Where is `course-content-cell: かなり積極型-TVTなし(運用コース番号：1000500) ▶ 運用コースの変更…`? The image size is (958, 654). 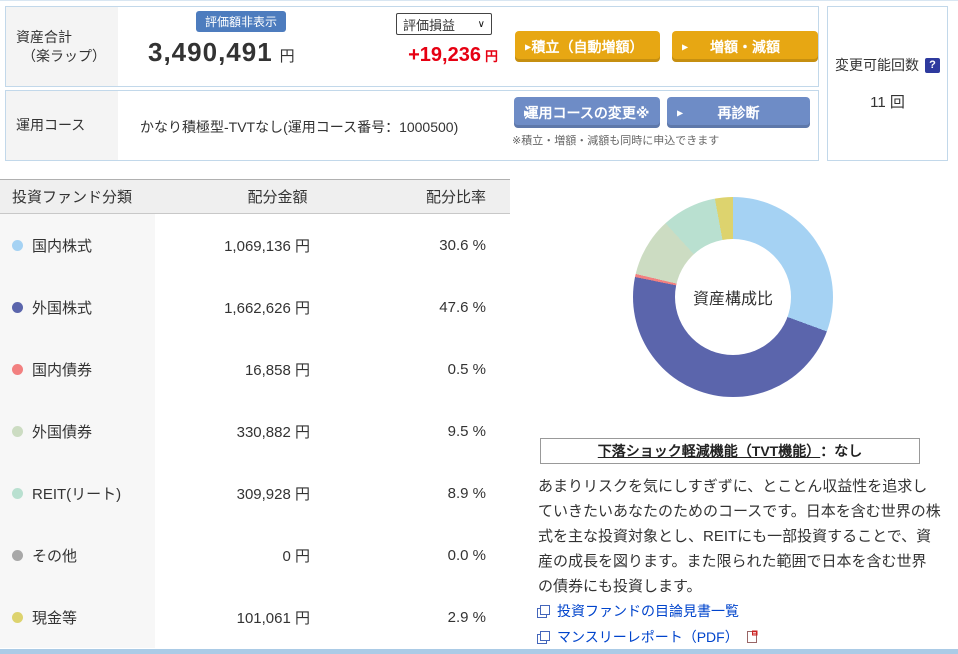 course-content-cell: かなり積極型-TVTなし(運用コース番号：1000500) ▶ 運用コースの変更… is located at coordinates (468, 125).